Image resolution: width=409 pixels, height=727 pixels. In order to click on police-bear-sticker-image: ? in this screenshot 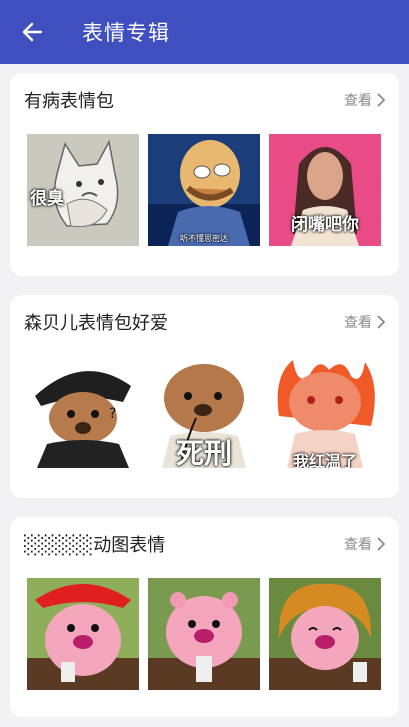, I will do `click(83, 412)`.